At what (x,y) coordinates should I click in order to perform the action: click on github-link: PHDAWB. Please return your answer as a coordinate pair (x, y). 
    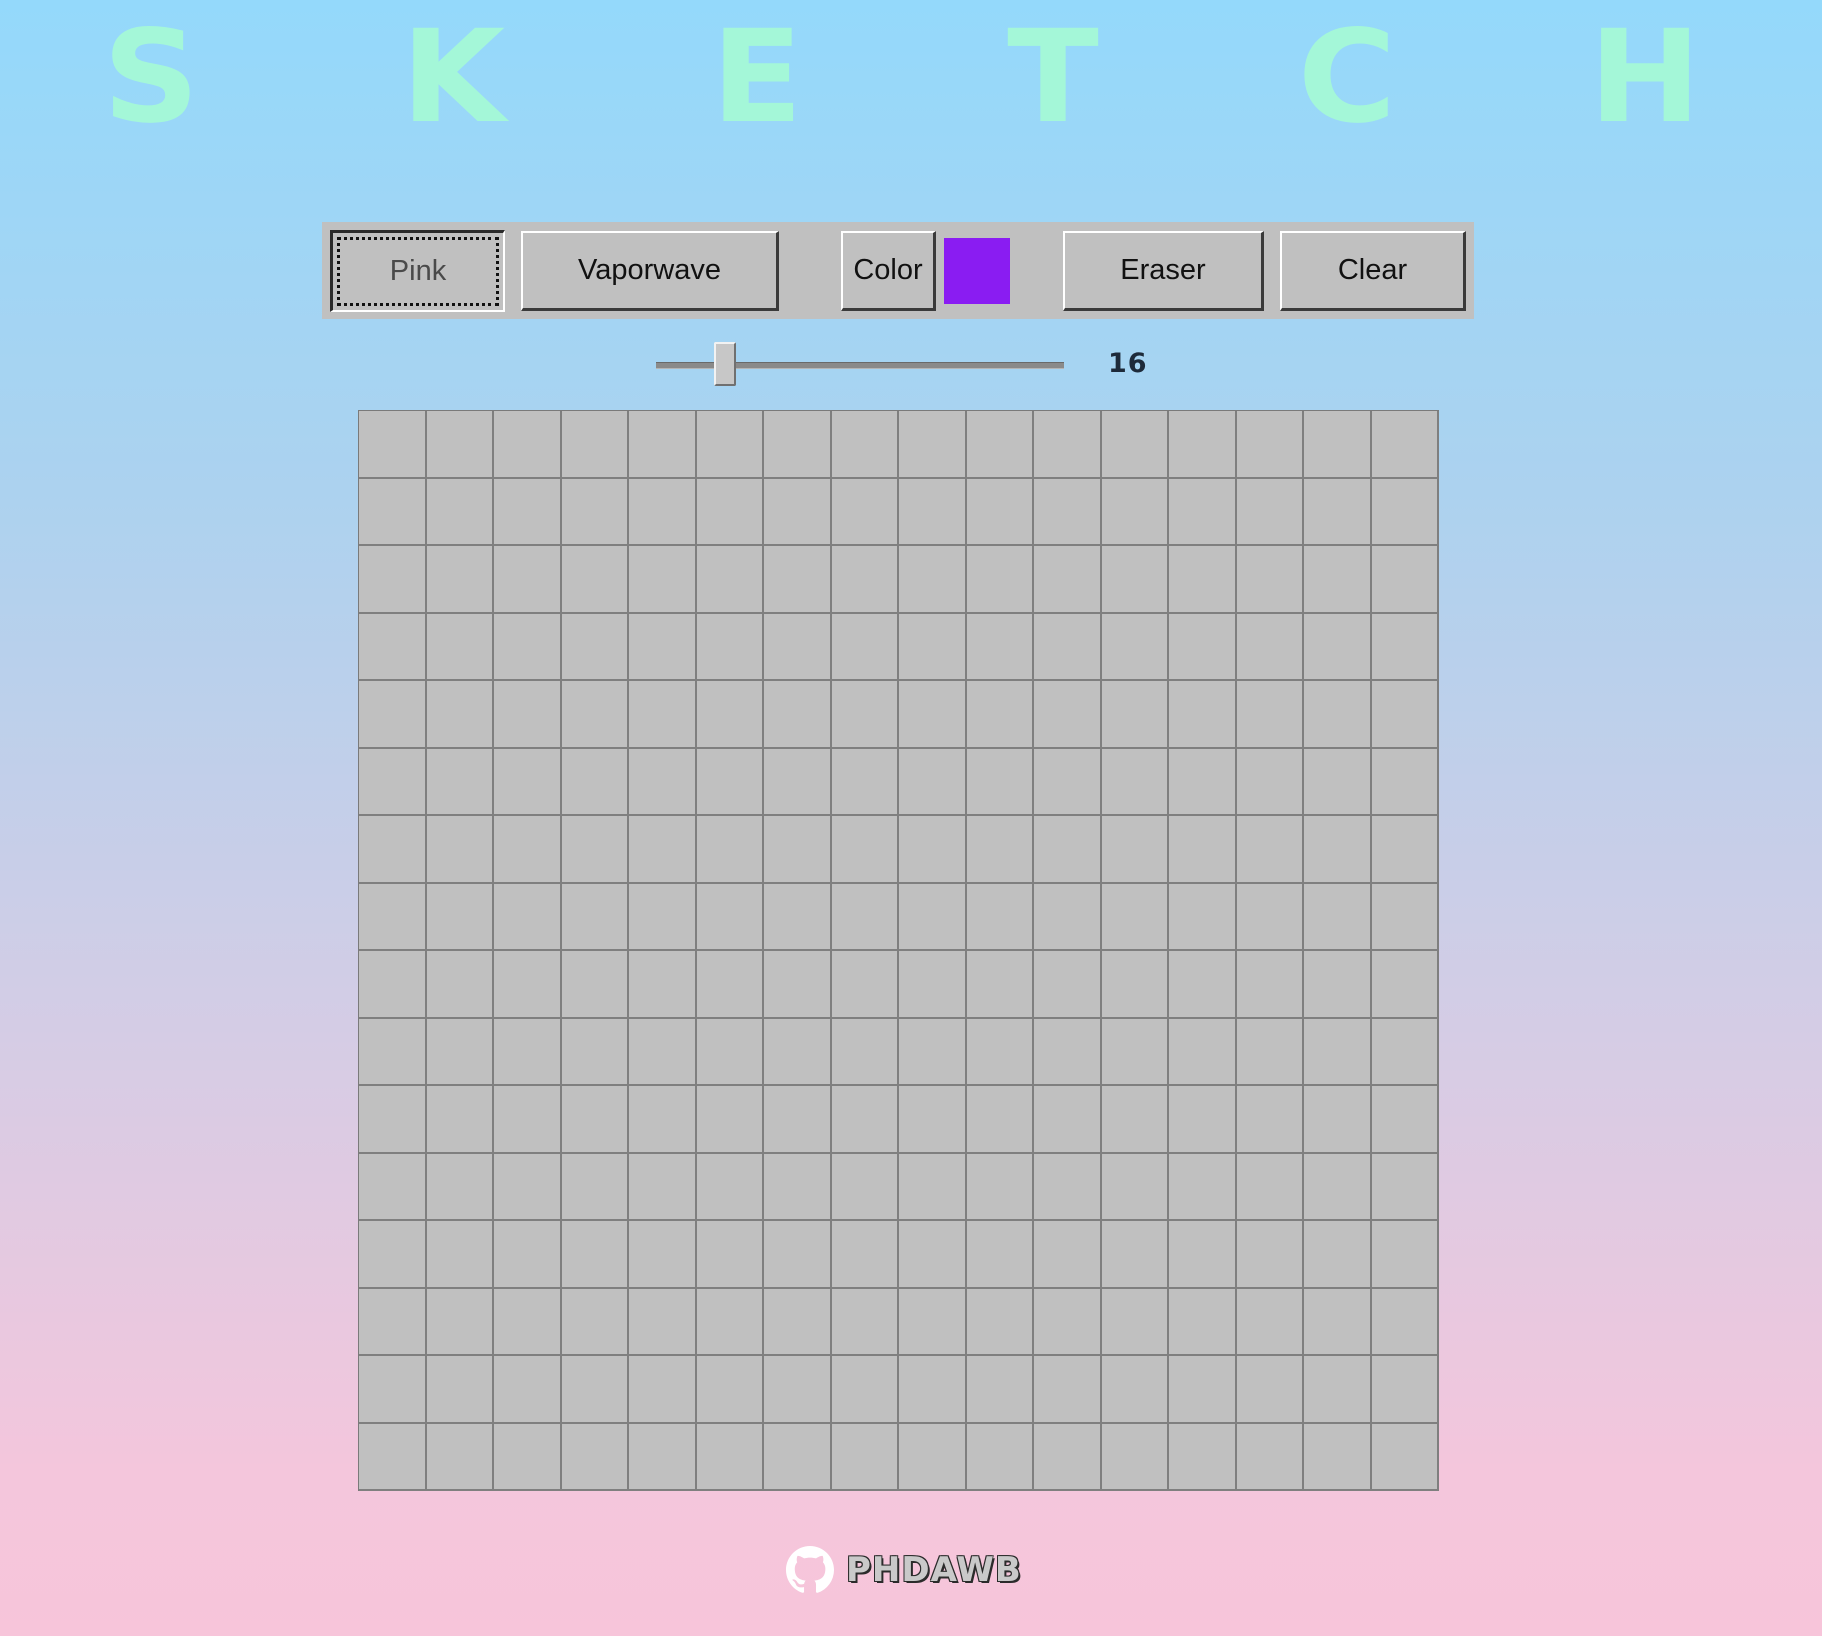
    Looking at the image, I should click on (904, 1570).